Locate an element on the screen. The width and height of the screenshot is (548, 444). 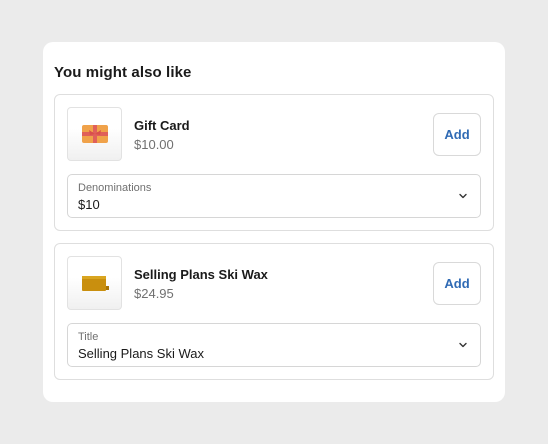
gift-card-image is located at coordinates (94, 134).